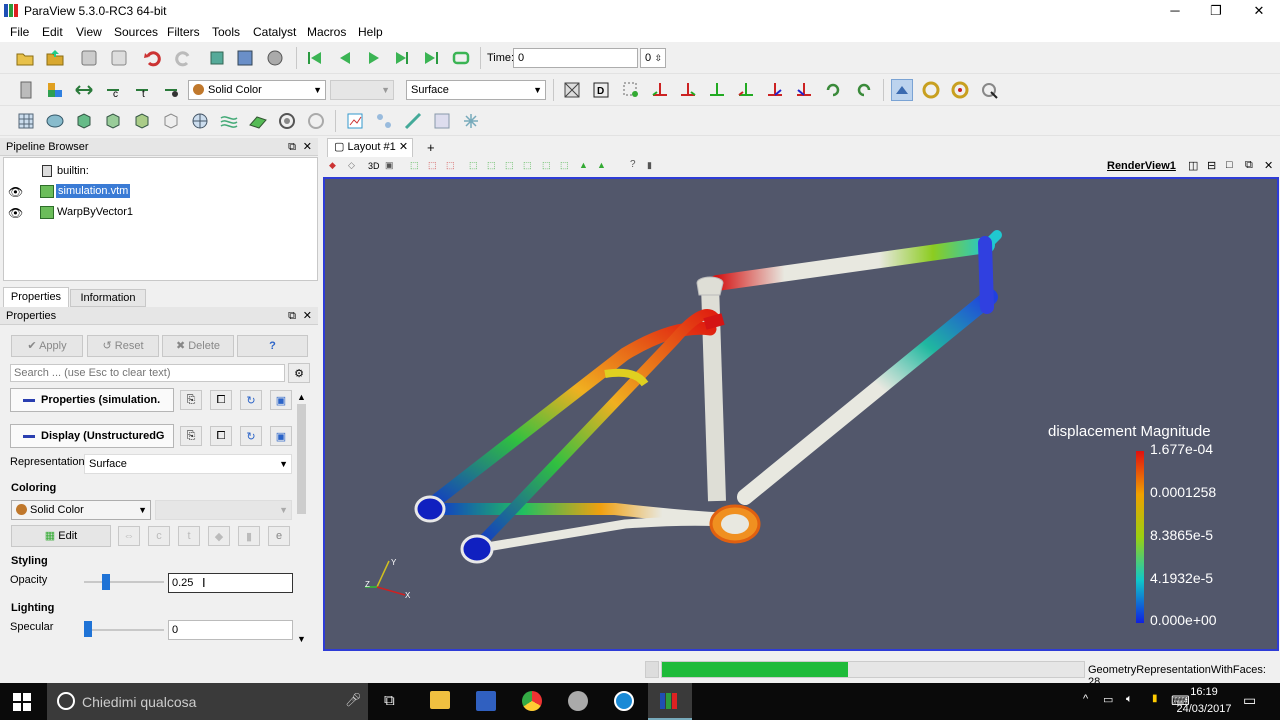 This screenshot has width=1280, height=720. Describe the element at coordinates (15, 213) in the screenshot. I see `eye-visible-icon: 👁` at that location.